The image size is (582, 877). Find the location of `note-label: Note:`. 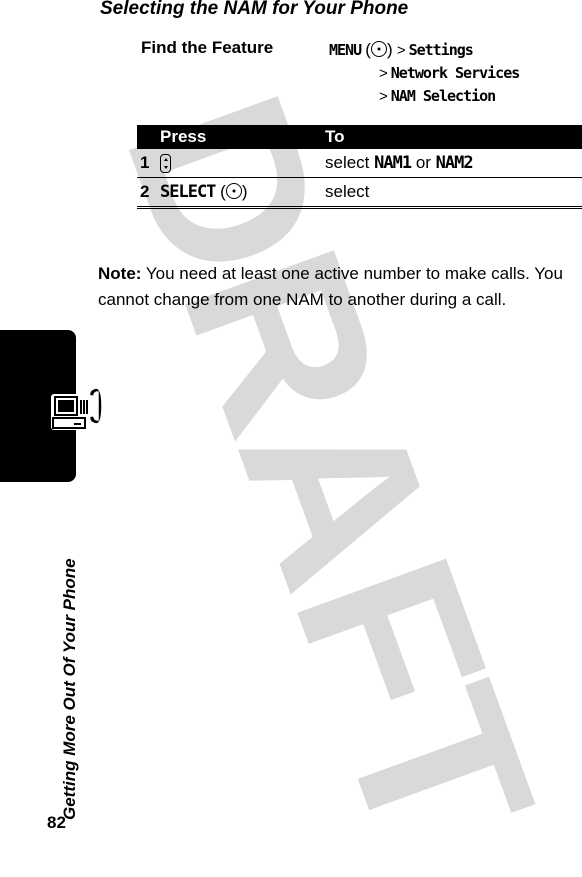

note-label: Note: is located at coordinates (120, 273).